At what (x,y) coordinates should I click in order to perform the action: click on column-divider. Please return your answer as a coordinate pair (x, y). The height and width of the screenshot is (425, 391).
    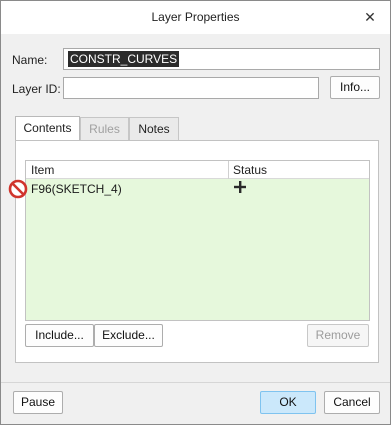
    Looking at the image, I should click on (228, 170).